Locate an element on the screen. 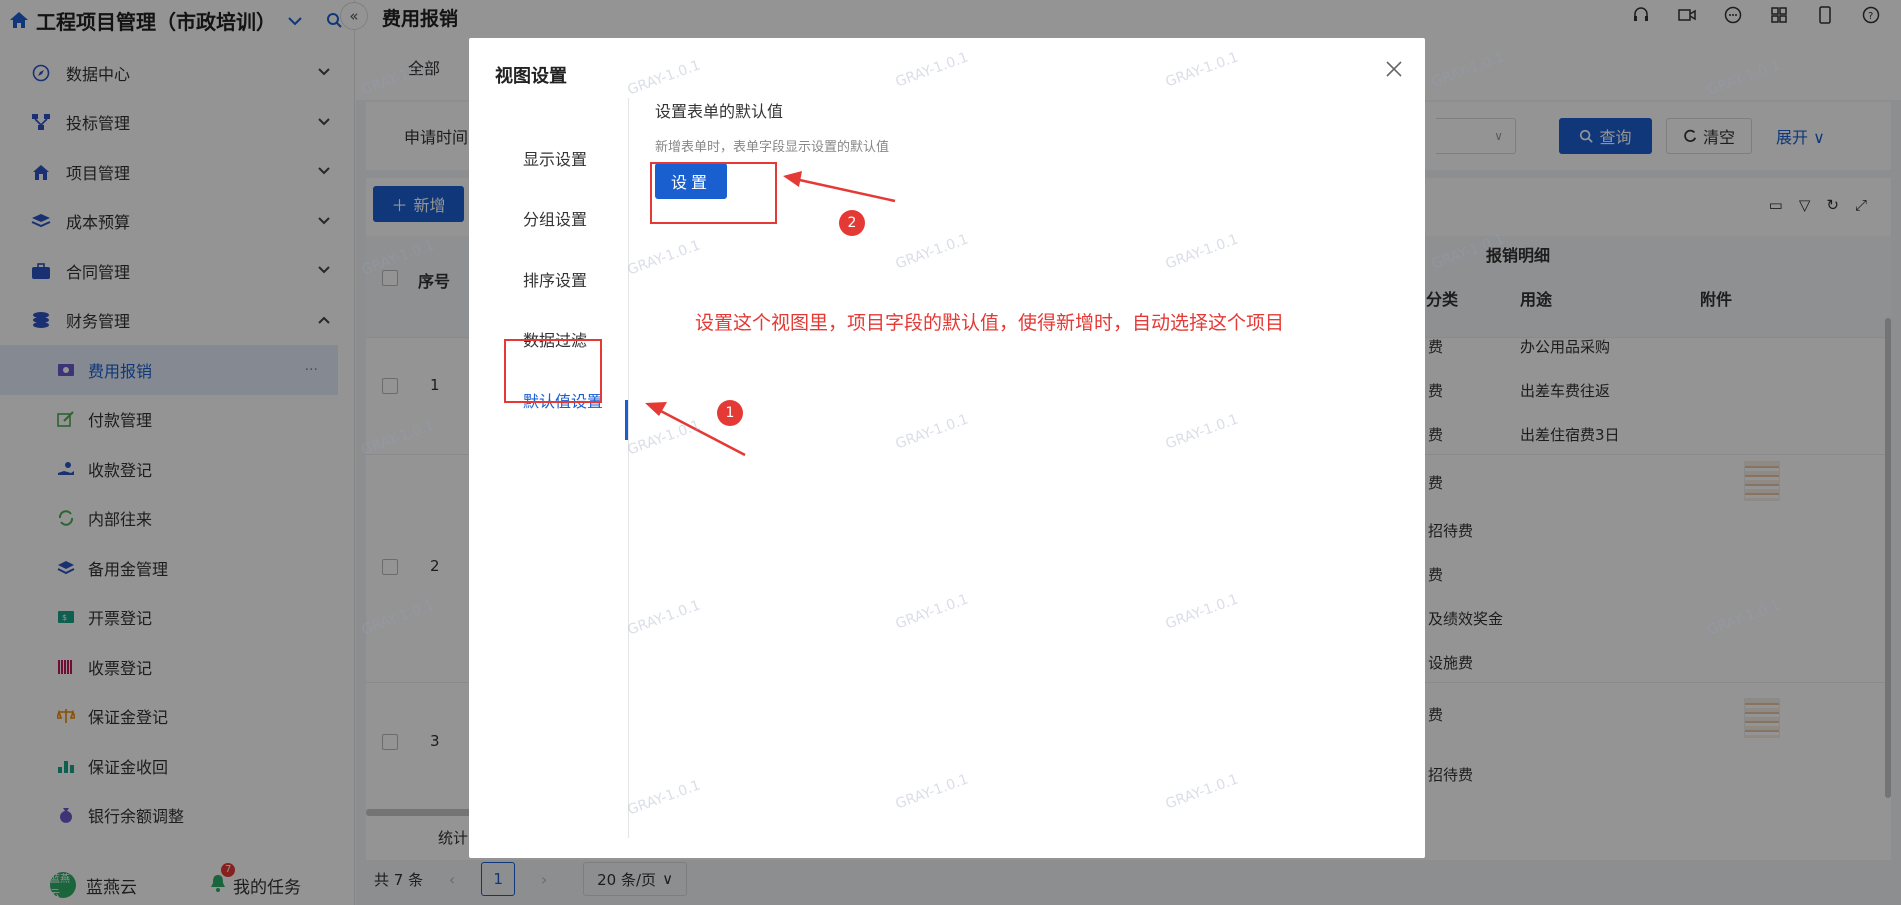  annotation-note: 设置这个视图里，项目字段的默认值，使得新增时，自动选择这个项目 is located at coordinates (990, 323).